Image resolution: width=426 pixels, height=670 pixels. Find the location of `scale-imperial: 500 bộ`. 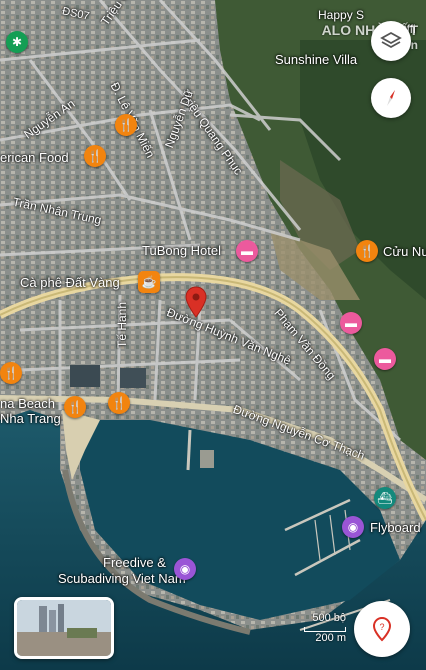

scale-imperial: 500 bộ is located at coordinates (329, 618).